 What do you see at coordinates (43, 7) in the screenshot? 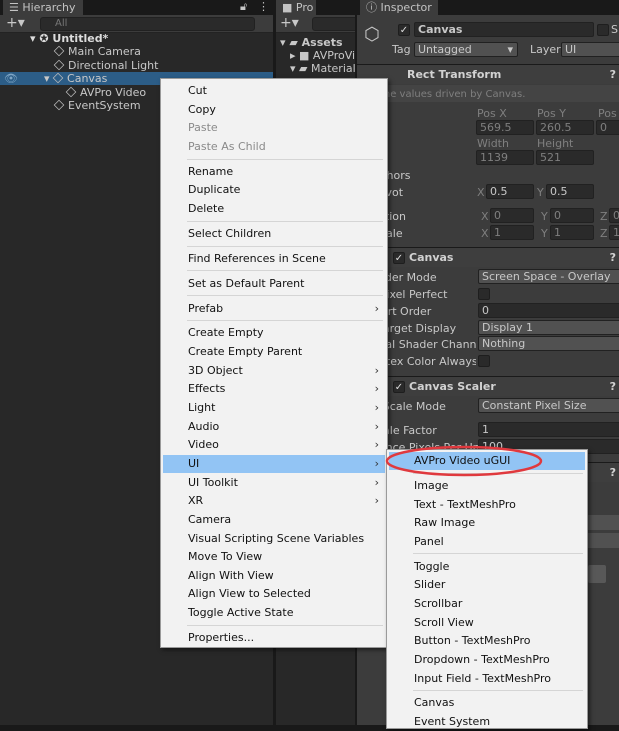
I see `tab-hierarchy: ☰ Hierarchy` at bounding box center [43, 7].